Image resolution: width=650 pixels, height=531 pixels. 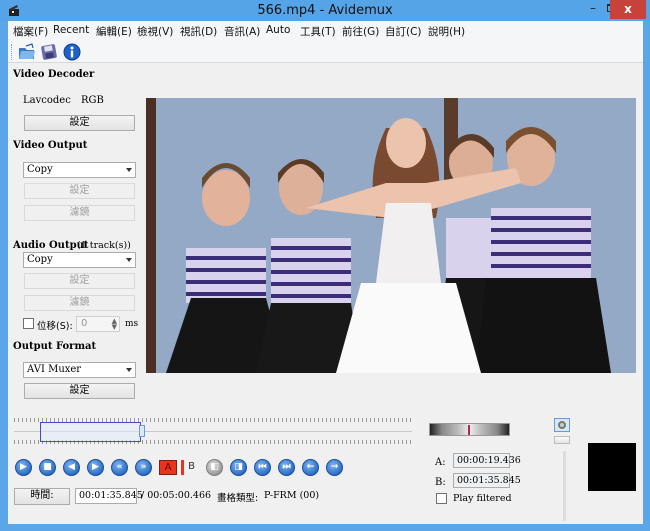 I want to click on muxer-select: AVI Muxer, so click(x=79, y=370).